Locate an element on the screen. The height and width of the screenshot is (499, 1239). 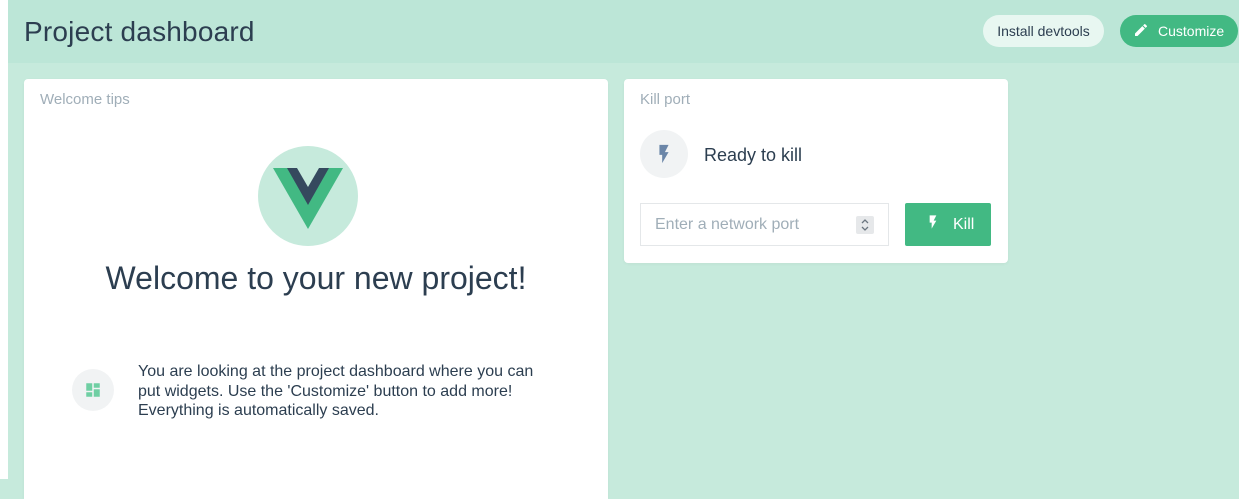
install-devtools-label: Install devtools is located at coordinates (1043, 31).